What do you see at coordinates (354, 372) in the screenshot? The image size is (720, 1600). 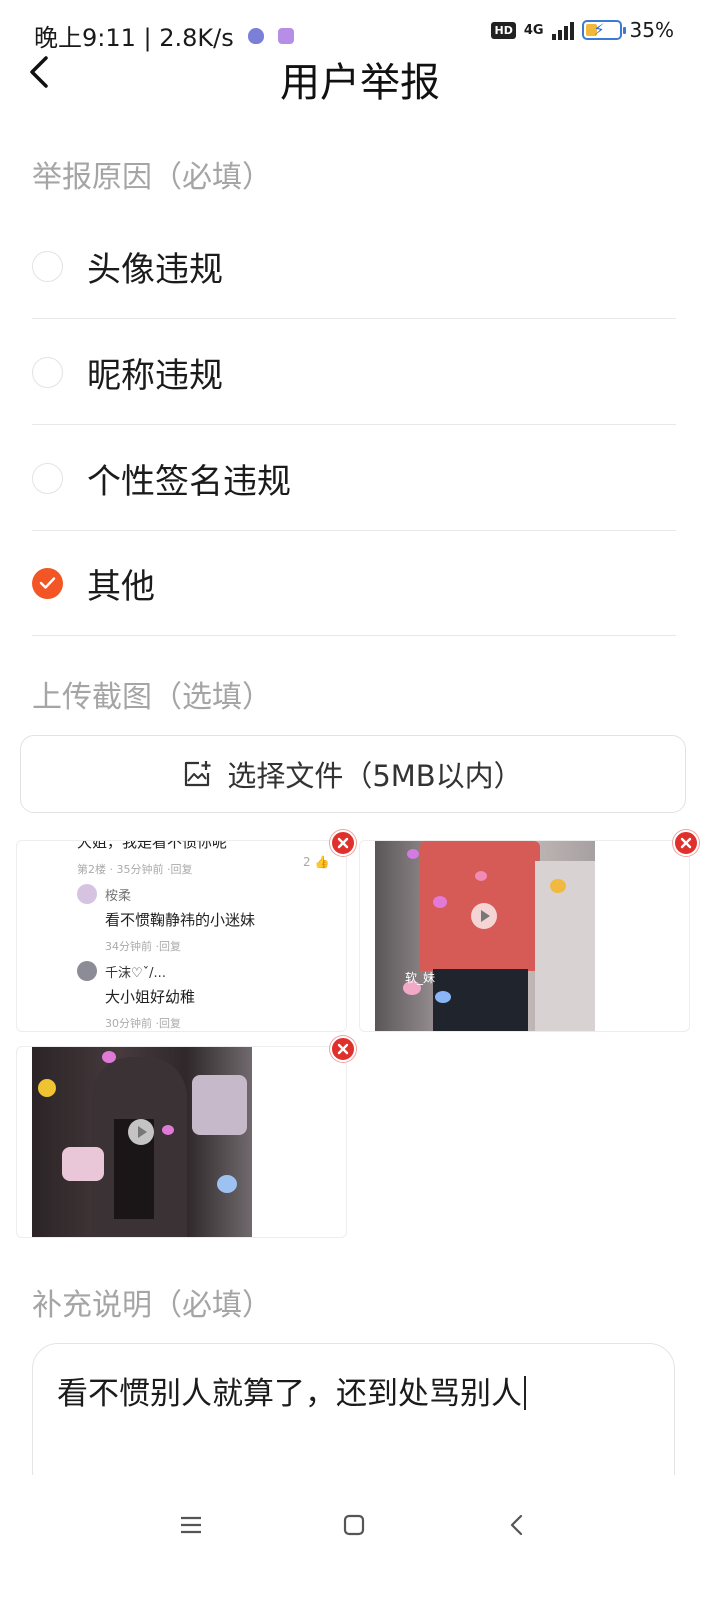 I see `reason-option-nickname: 昵称违规` at bounding box center [354, 372].